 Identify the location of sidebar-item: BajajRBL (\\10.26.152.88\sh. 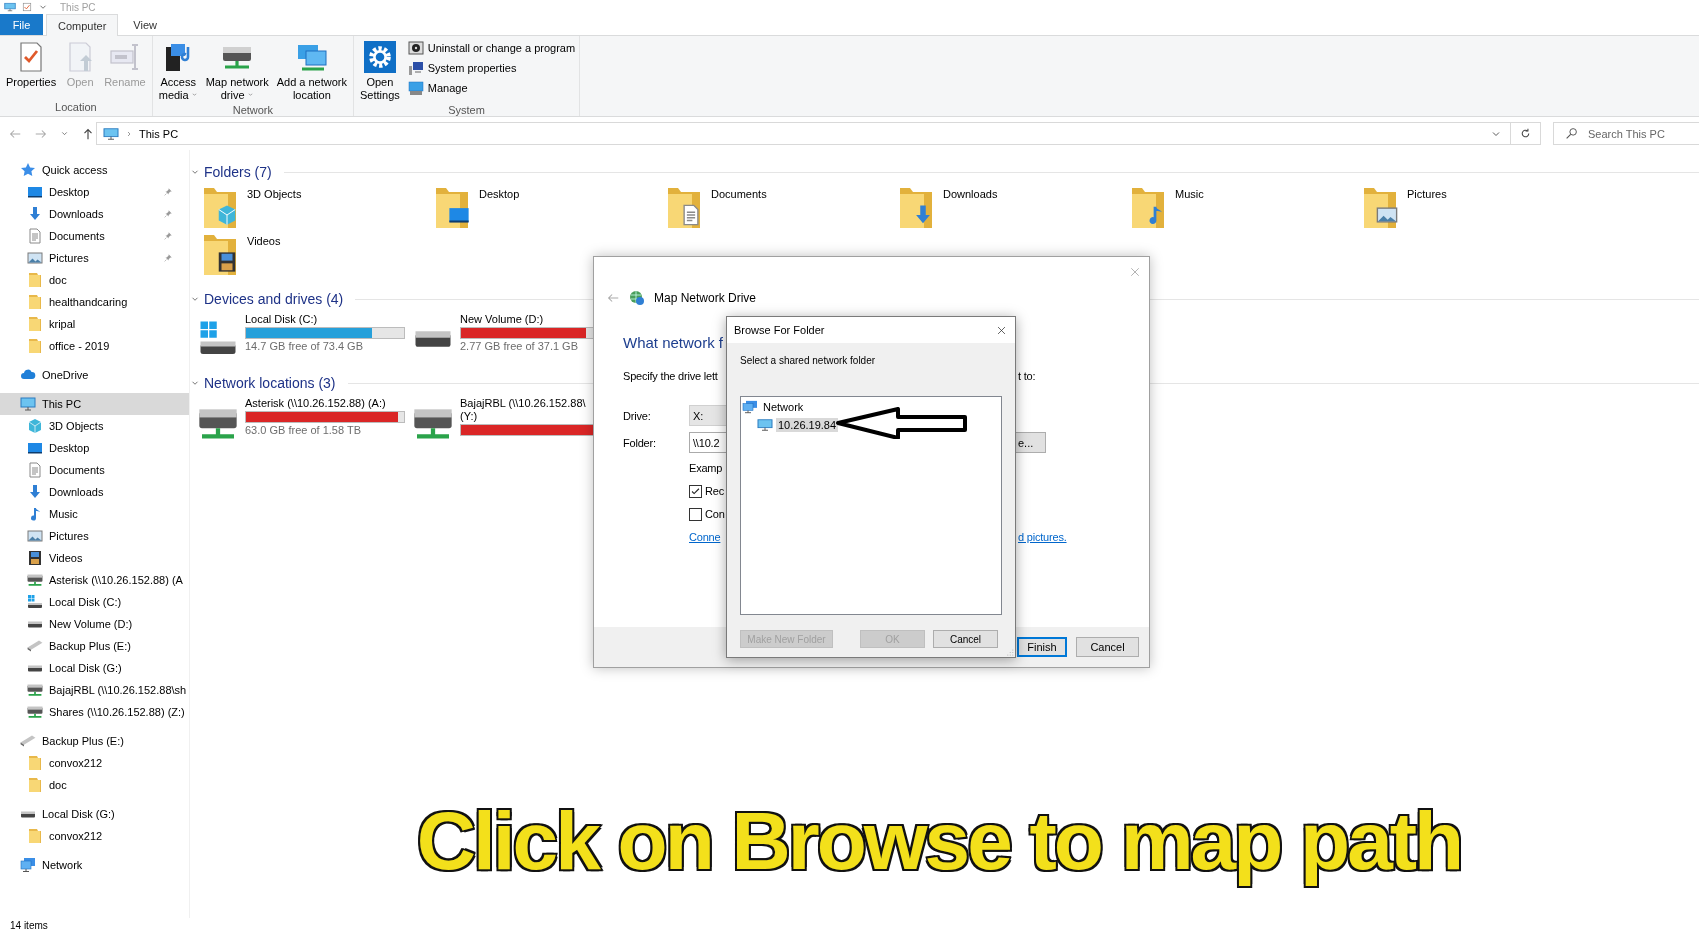
(94, 690).